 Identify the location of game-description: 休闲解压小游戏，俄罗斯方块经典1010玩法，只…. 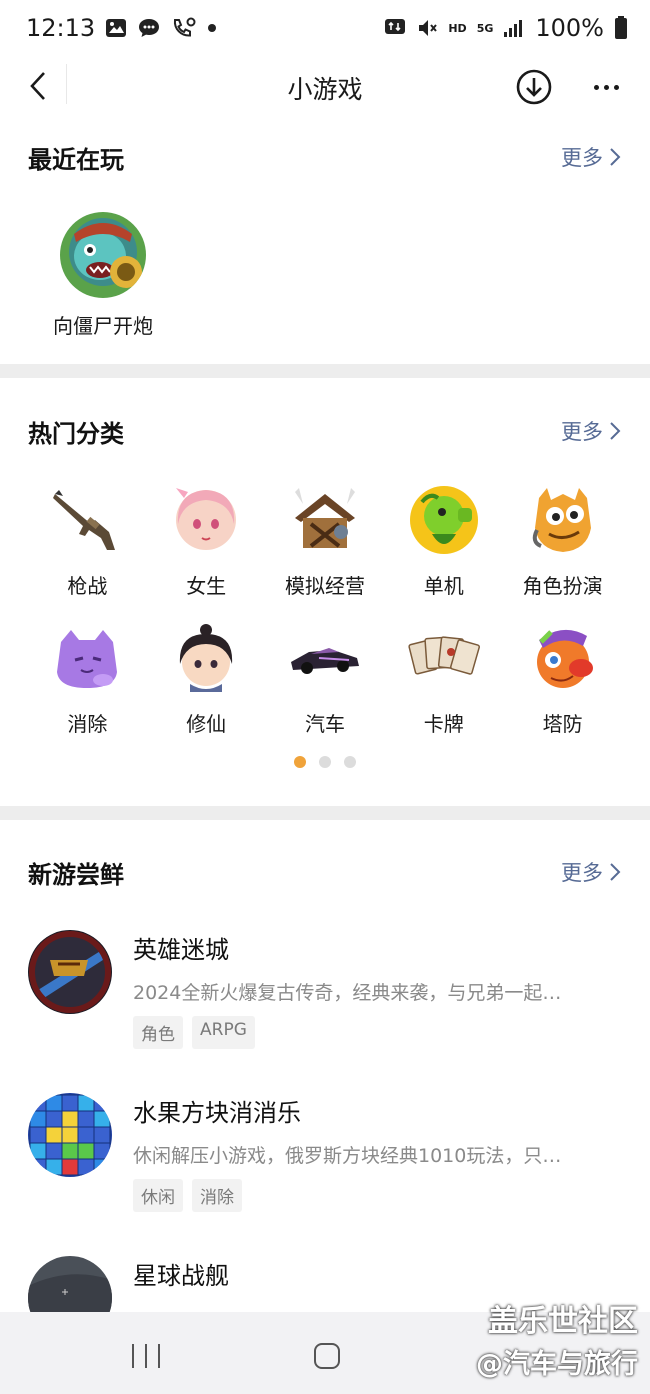
(347, 1156).